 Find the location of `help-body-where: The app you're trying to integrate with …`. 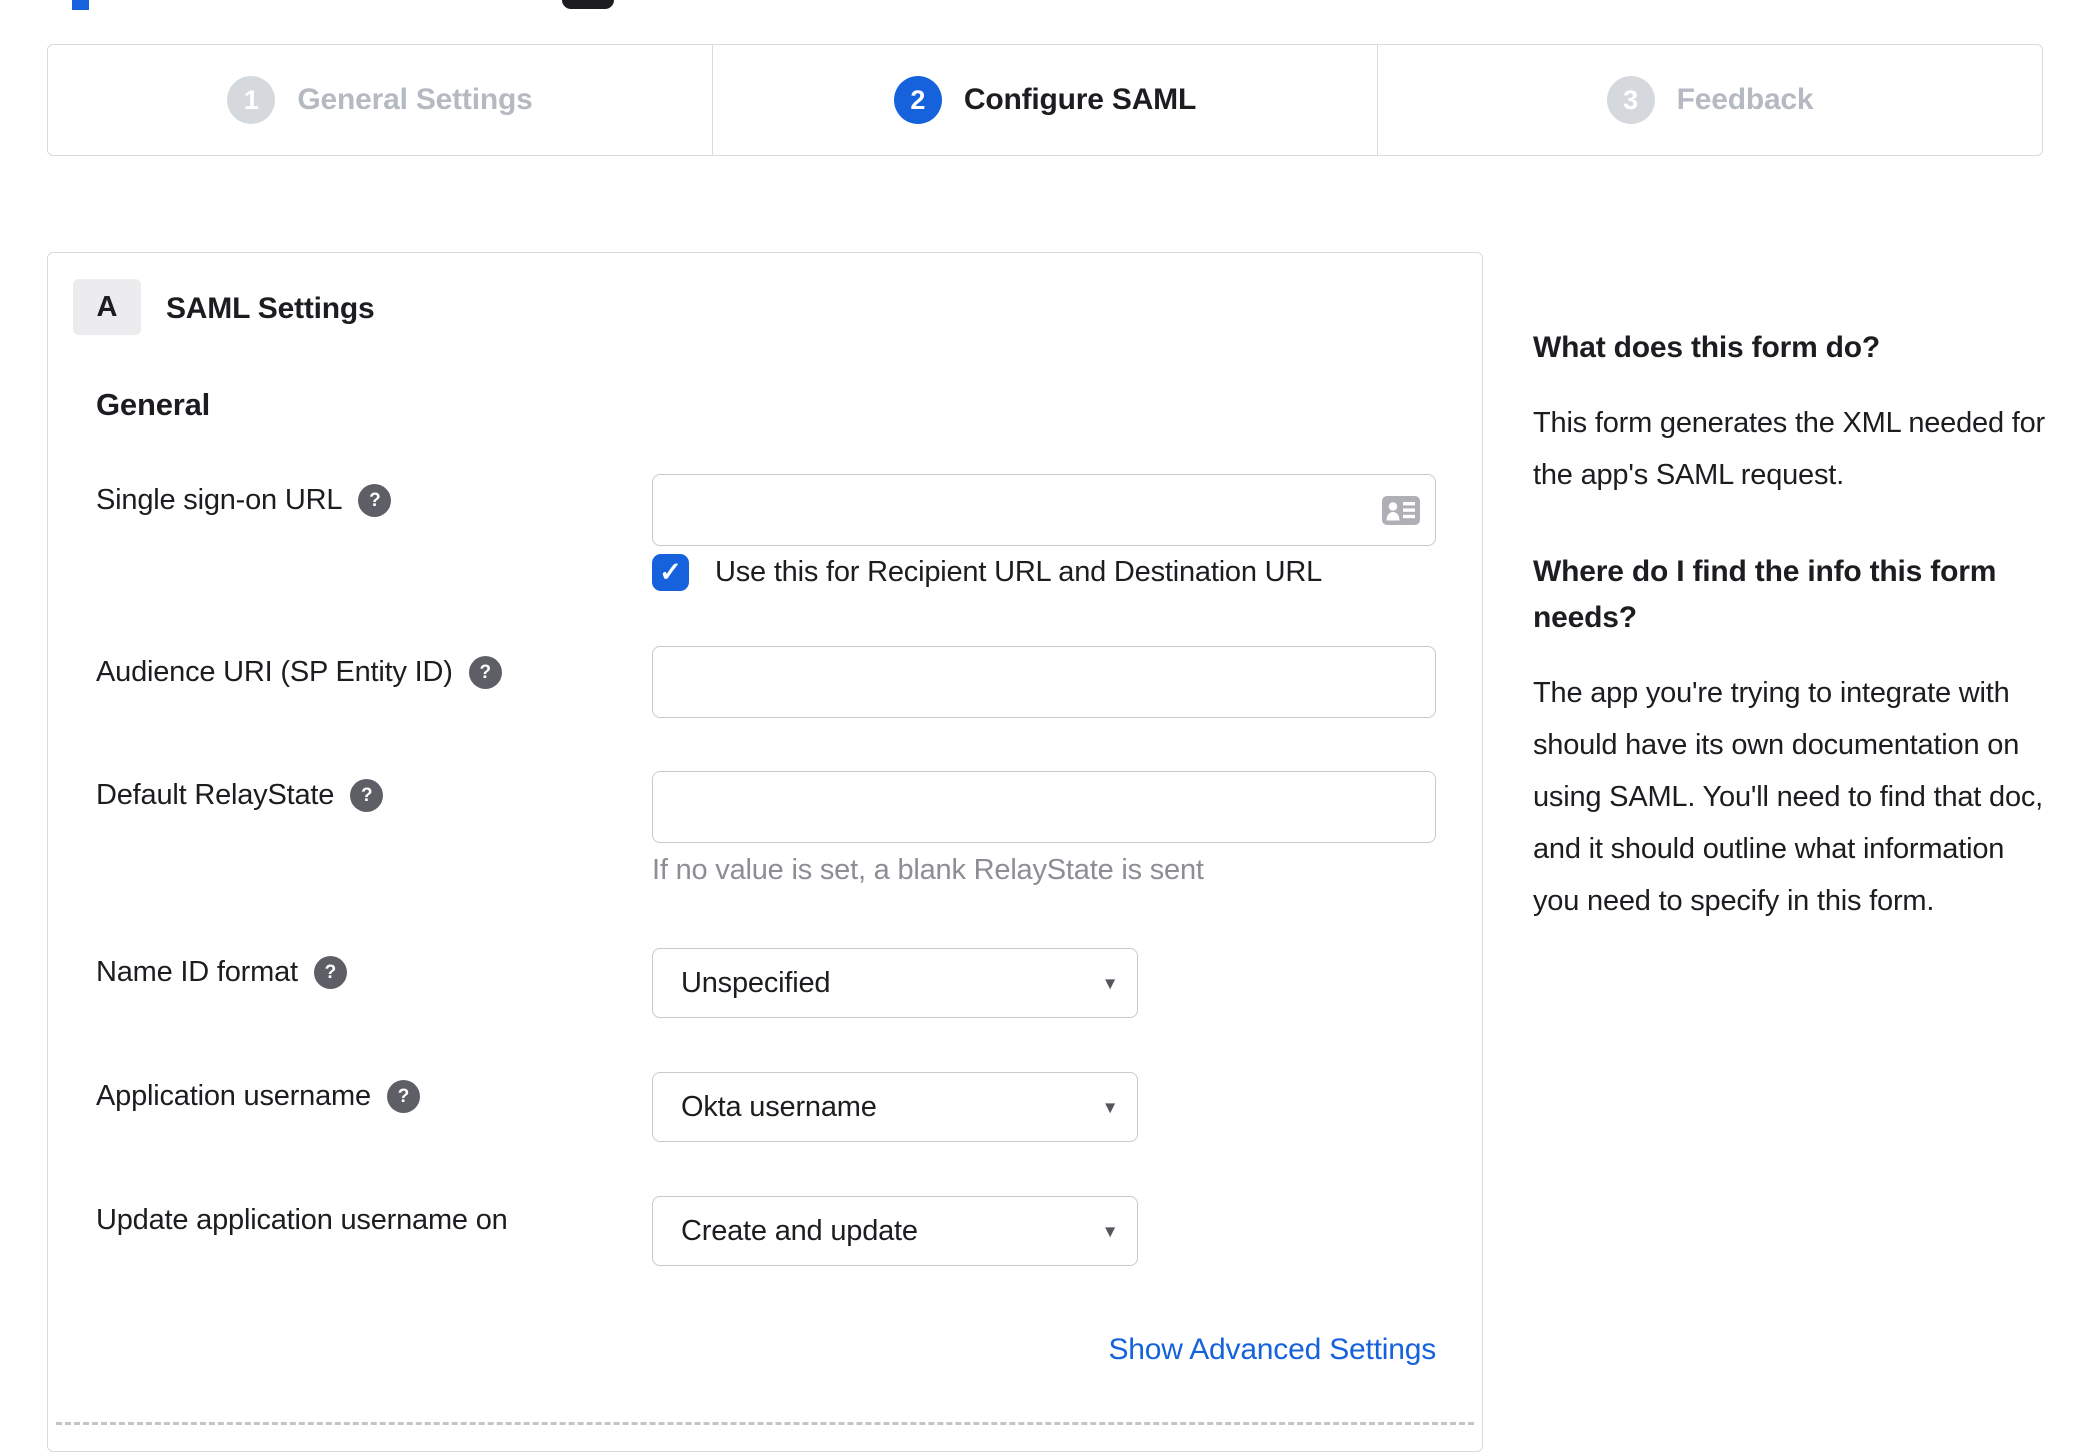

help-body-where: The app you're trying to integrate with … is located at coordinates (1788, 797).